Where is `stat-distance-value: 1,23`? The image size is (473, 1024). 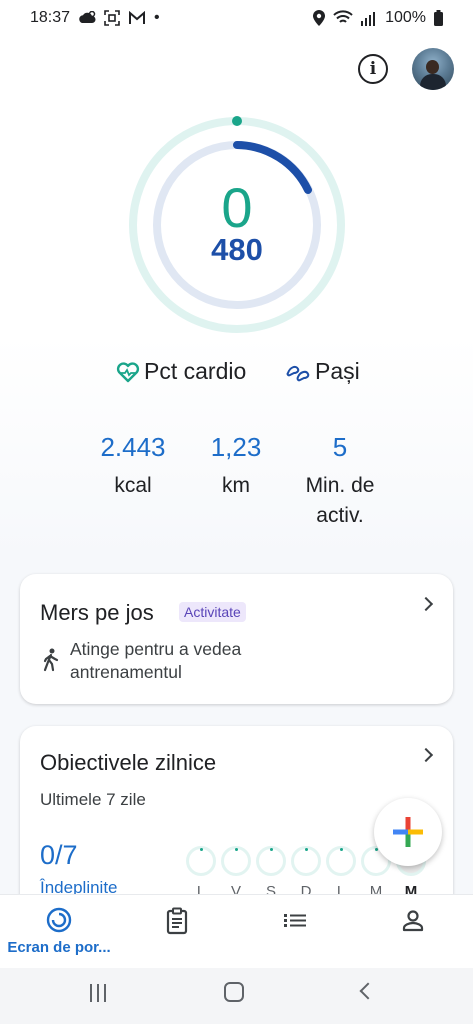 stat-distance-value: 1,23 is located at coordinates (236, 447).